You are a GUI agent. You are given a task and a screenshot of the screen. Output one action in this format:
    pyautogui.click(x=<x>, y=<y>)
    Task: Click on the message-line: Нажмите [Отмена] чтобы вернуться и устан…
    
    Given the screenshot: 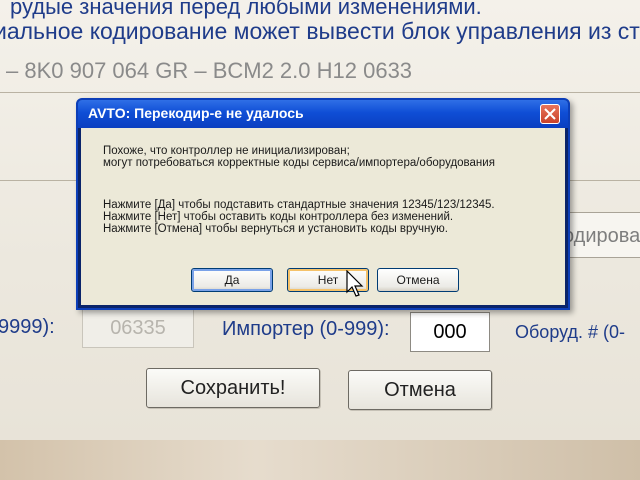 What is the action you would take?
    pyautogui.click(x=275, y=229)
    